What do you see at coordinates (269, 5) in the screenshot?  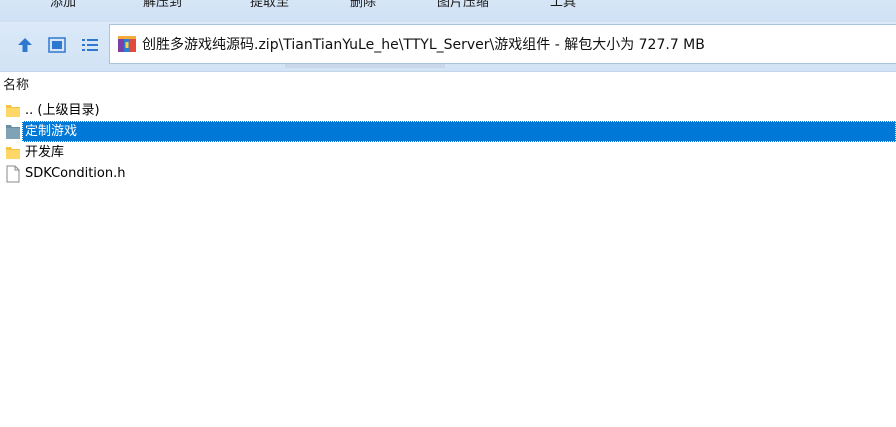 I see `extract-button: 提取至` at bounding box center [269, 5].